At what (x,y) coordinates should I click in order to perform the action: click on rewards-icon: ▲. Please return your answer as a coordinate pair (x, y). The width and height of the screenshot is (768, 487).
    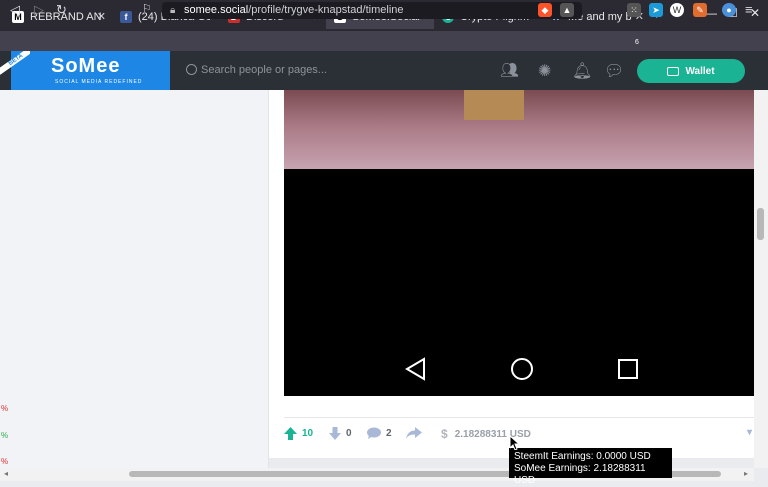
    Looking at the image, I should click on (567, 10).